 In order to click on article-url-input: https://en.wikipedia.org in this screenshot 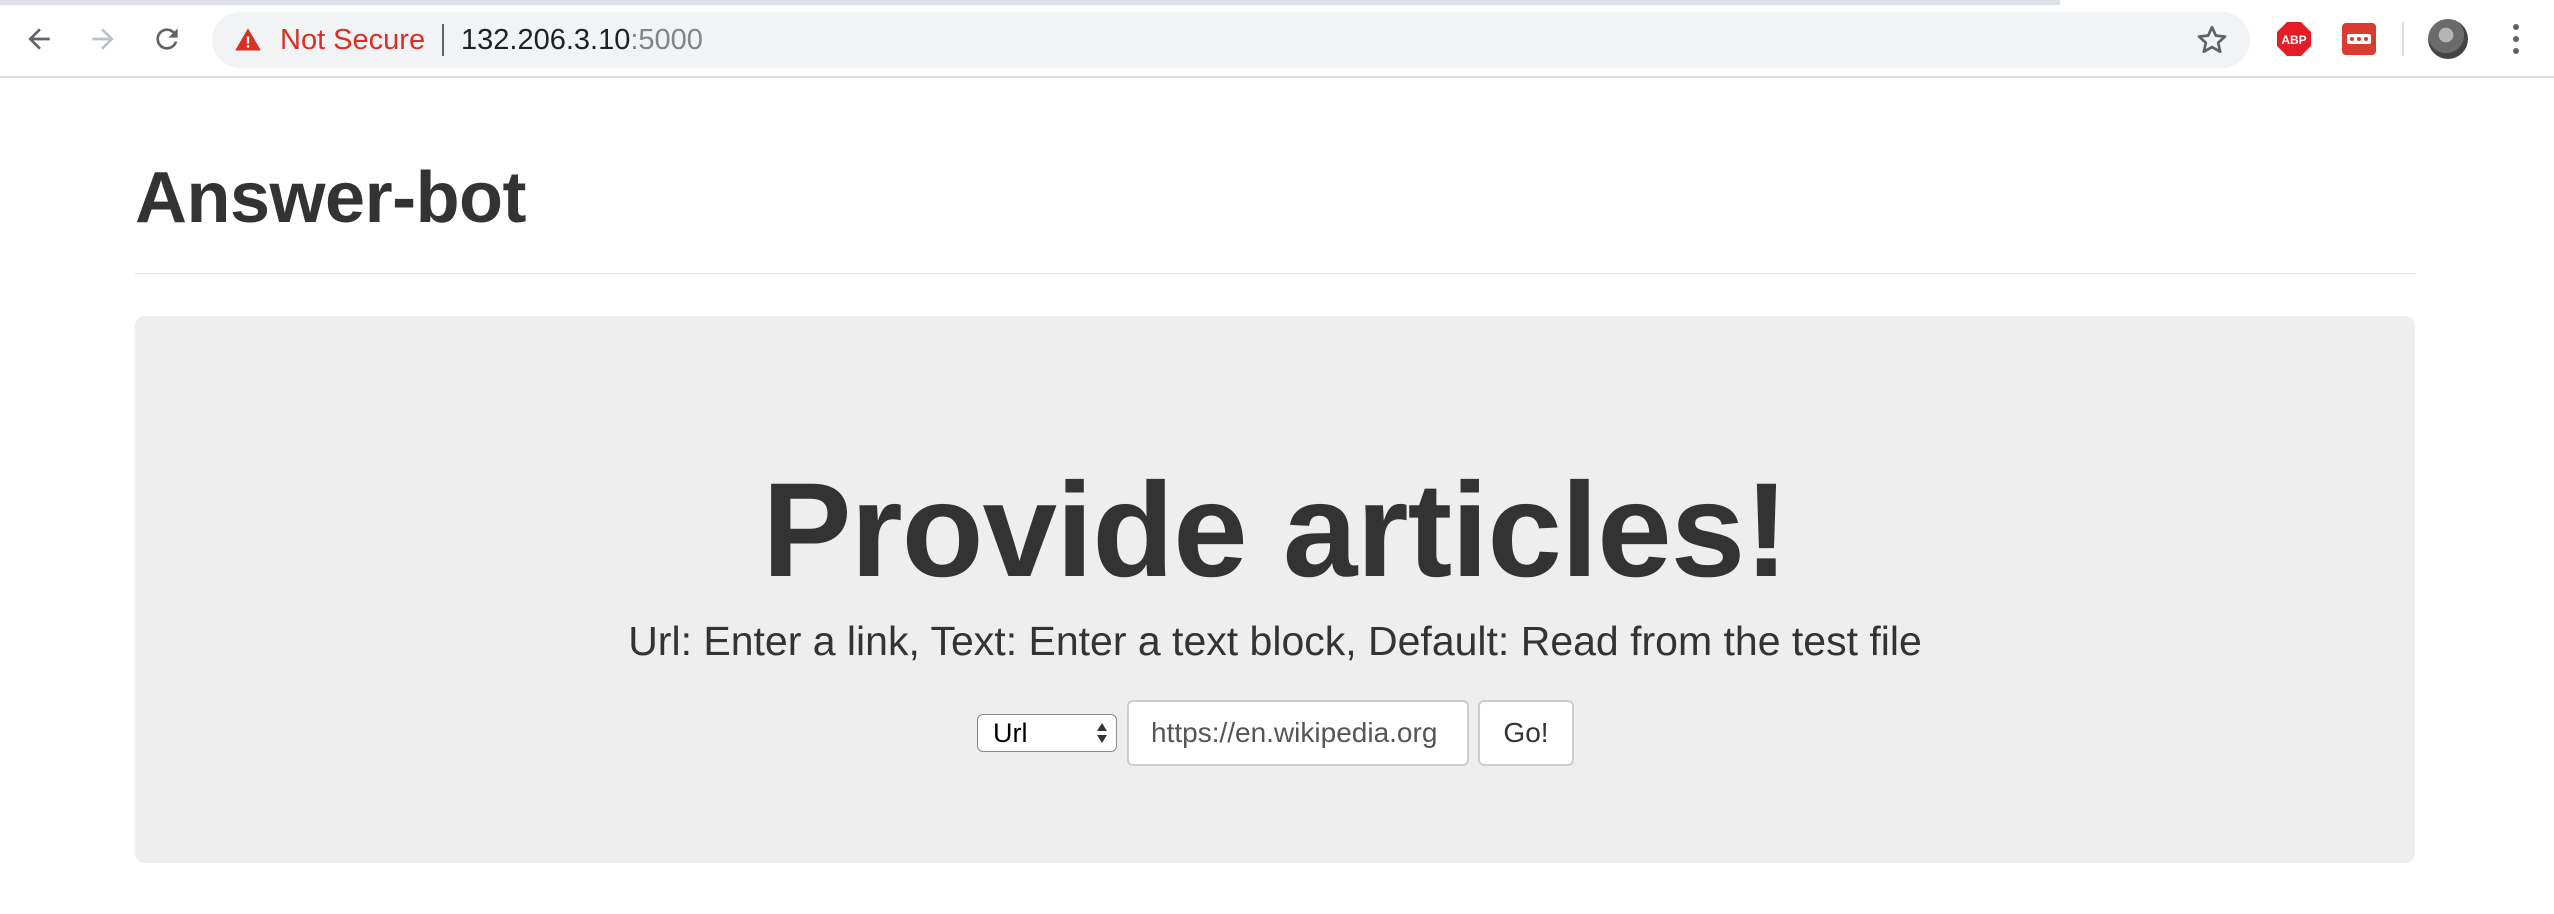, I will do `click(1298, 733)`.